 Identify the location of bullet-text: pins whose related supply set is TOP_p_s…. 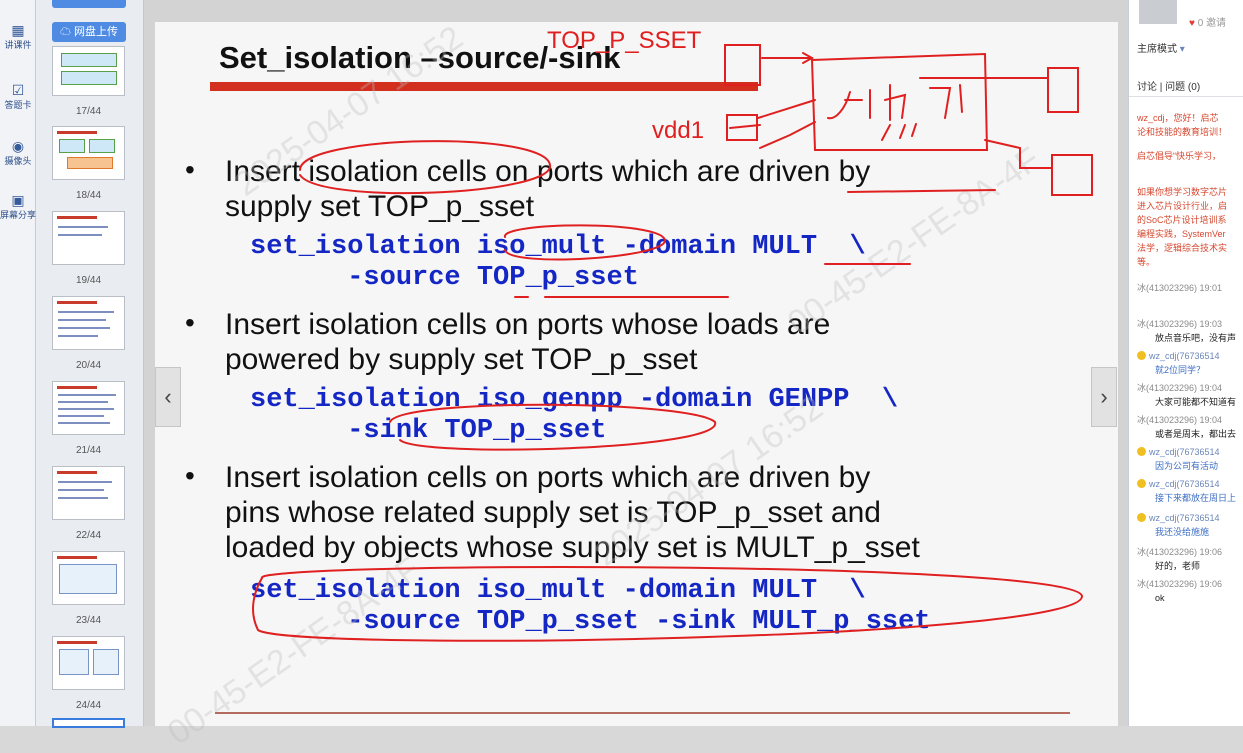
(553, 512).